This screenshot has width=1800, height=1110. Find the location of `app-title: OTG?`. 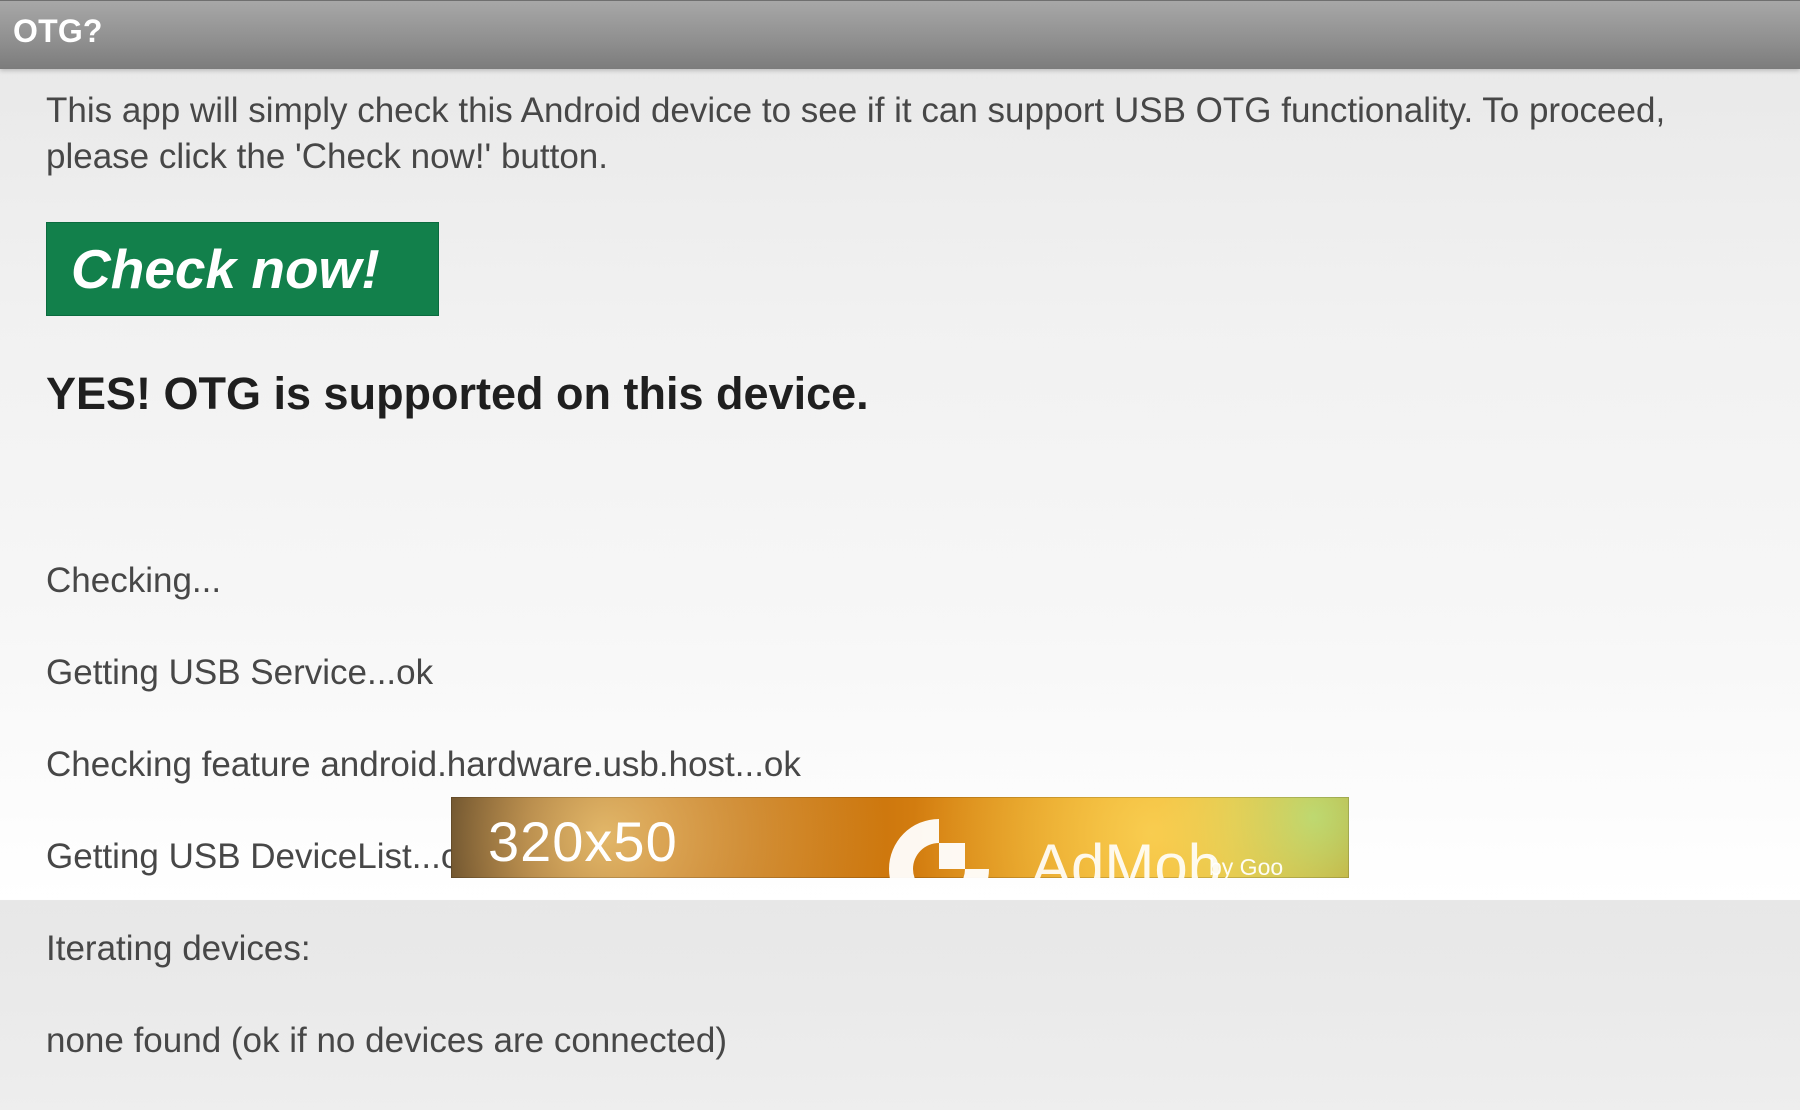

app-title: OTG? is located at coordinates (58, 31).